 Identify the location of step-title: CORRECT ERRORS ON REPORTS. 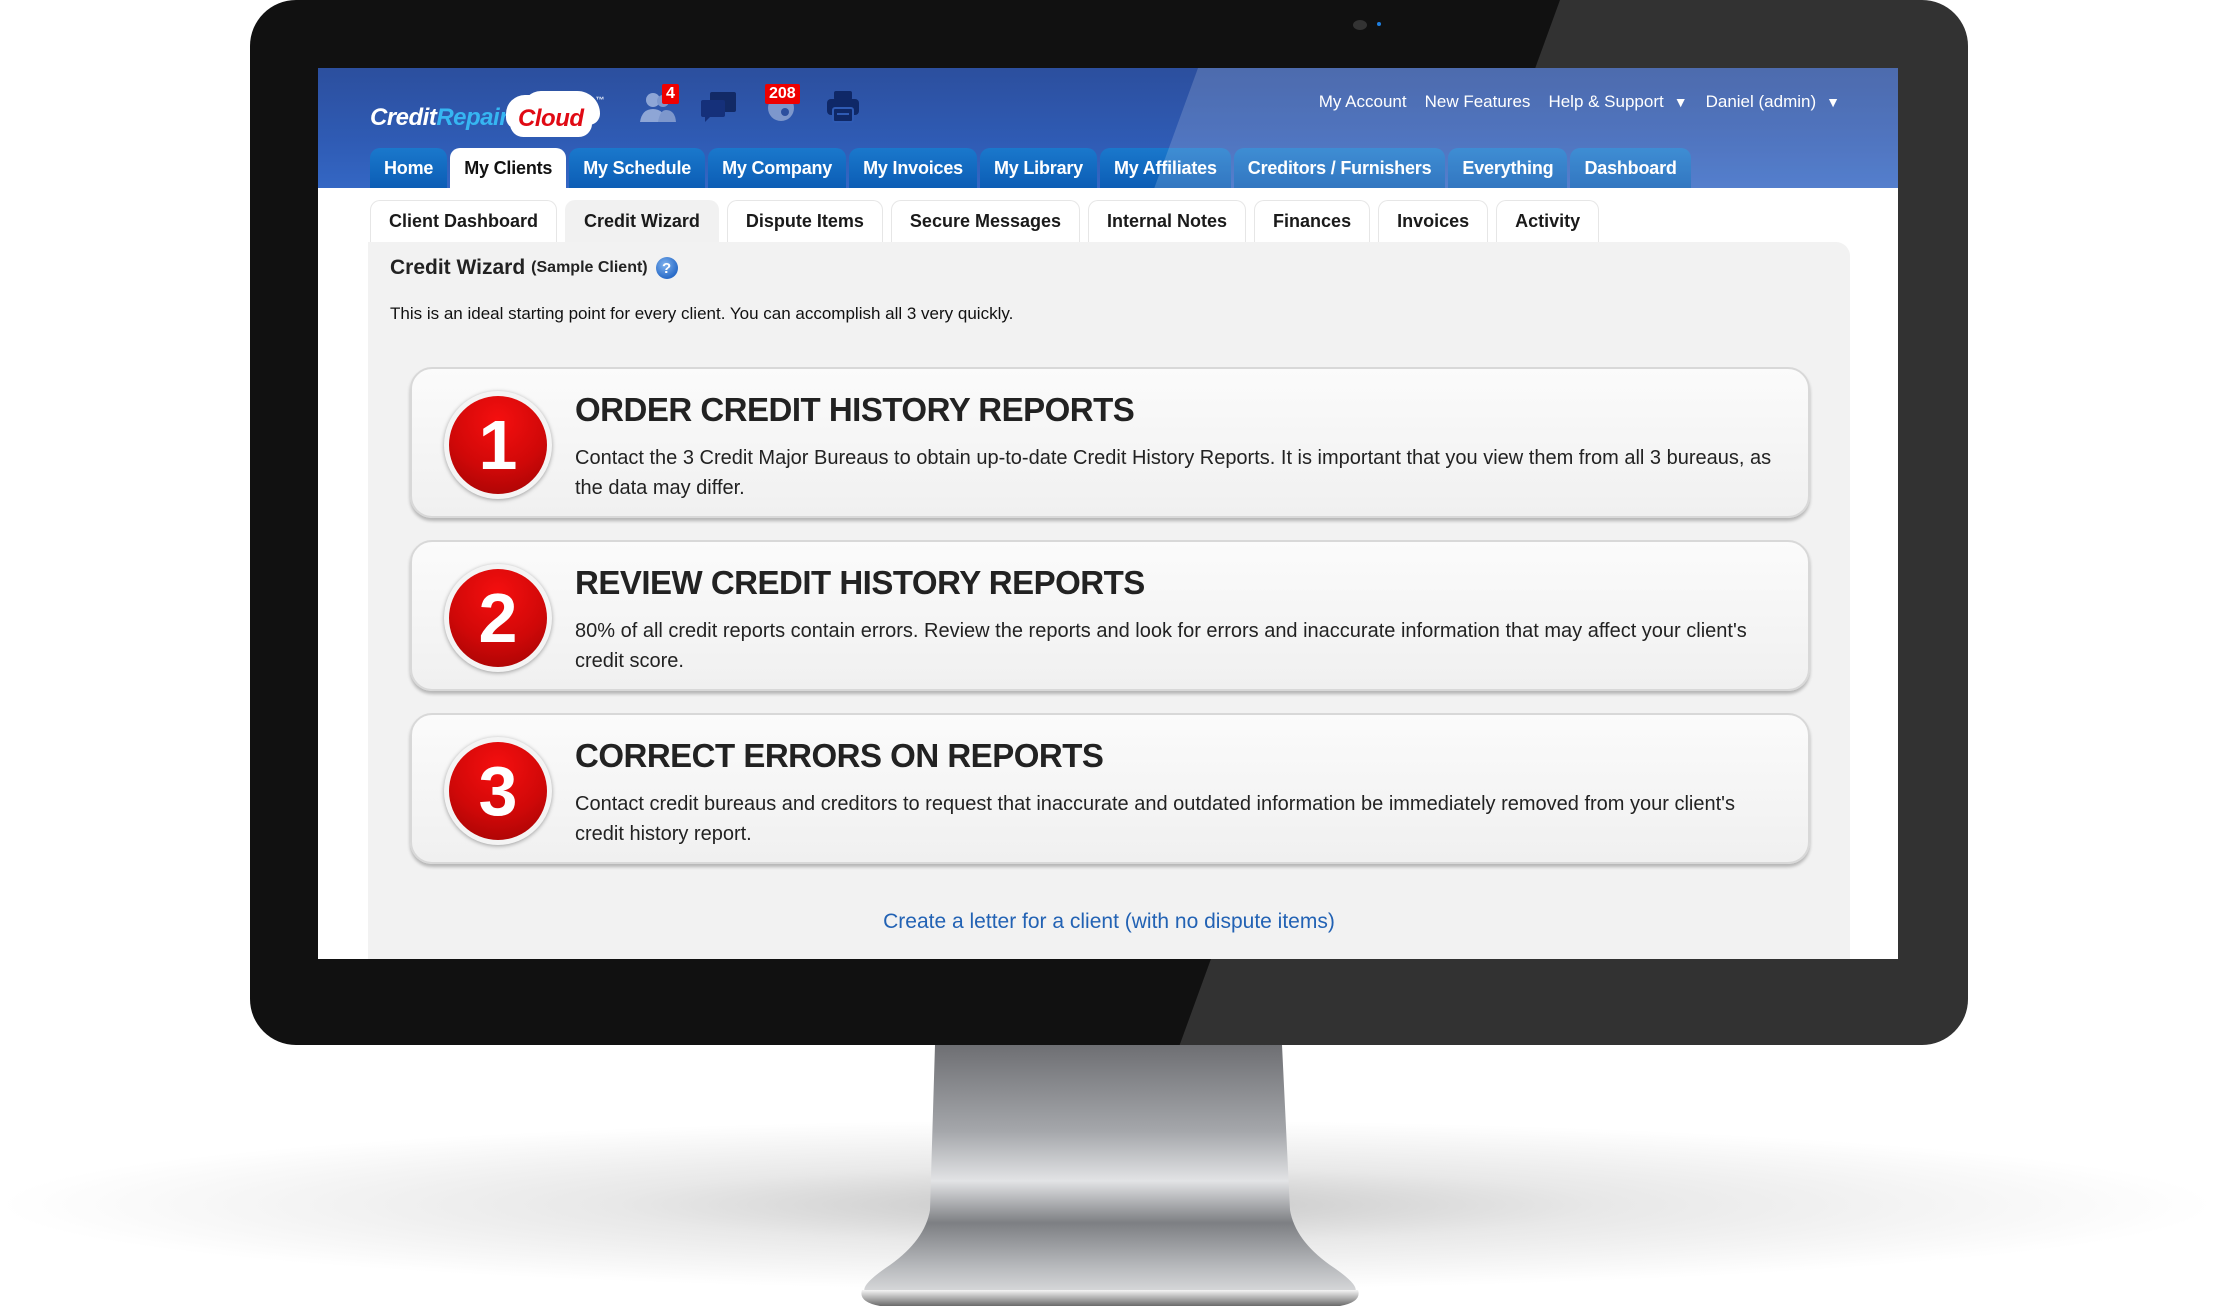
(839, 755).